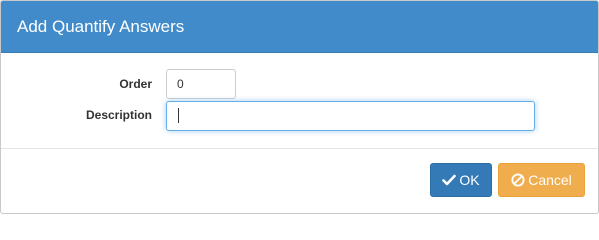 This screenshot has height=240, width=599. What do you see at coordinates (550, 180) in the screenshot?
I see `cancel-button-label: Cancel` at bounding box center [550, 180].